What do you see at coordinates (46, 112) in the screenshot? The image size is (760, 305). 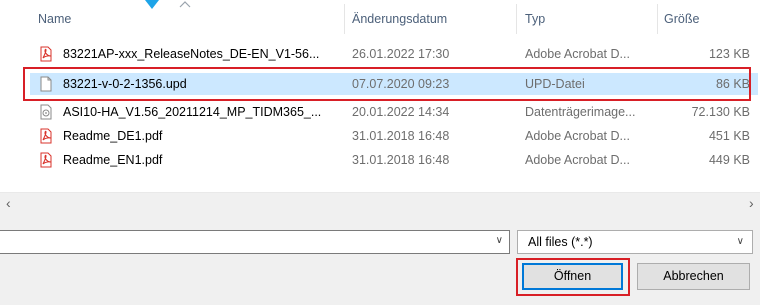 I see `disk-image-icon` at bounding box center [46, 112].